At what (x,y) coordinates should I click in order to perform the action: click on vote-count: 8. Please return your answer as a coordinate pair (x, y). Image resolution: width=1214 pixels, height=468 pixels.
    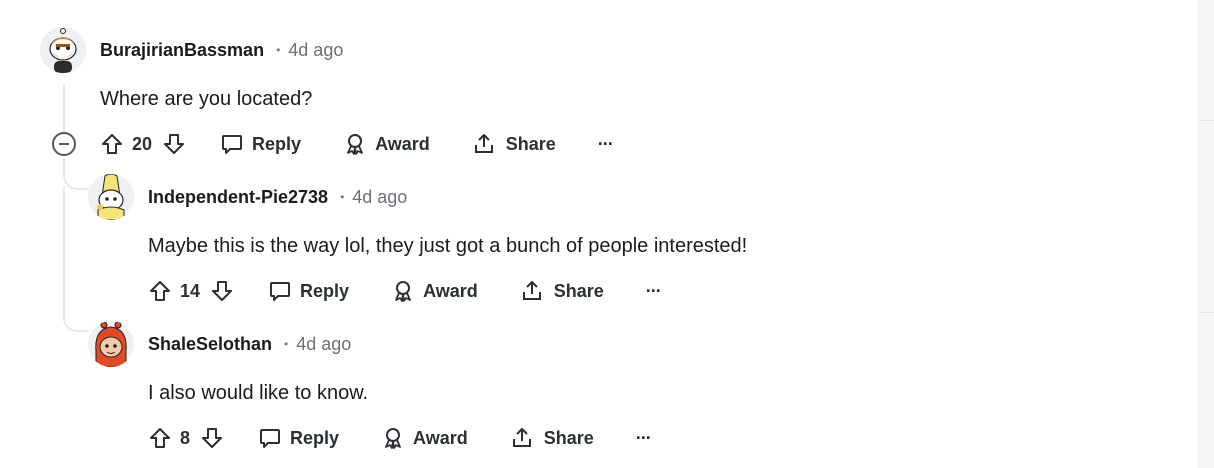
    Looking at the image, I should click on (185, 437).